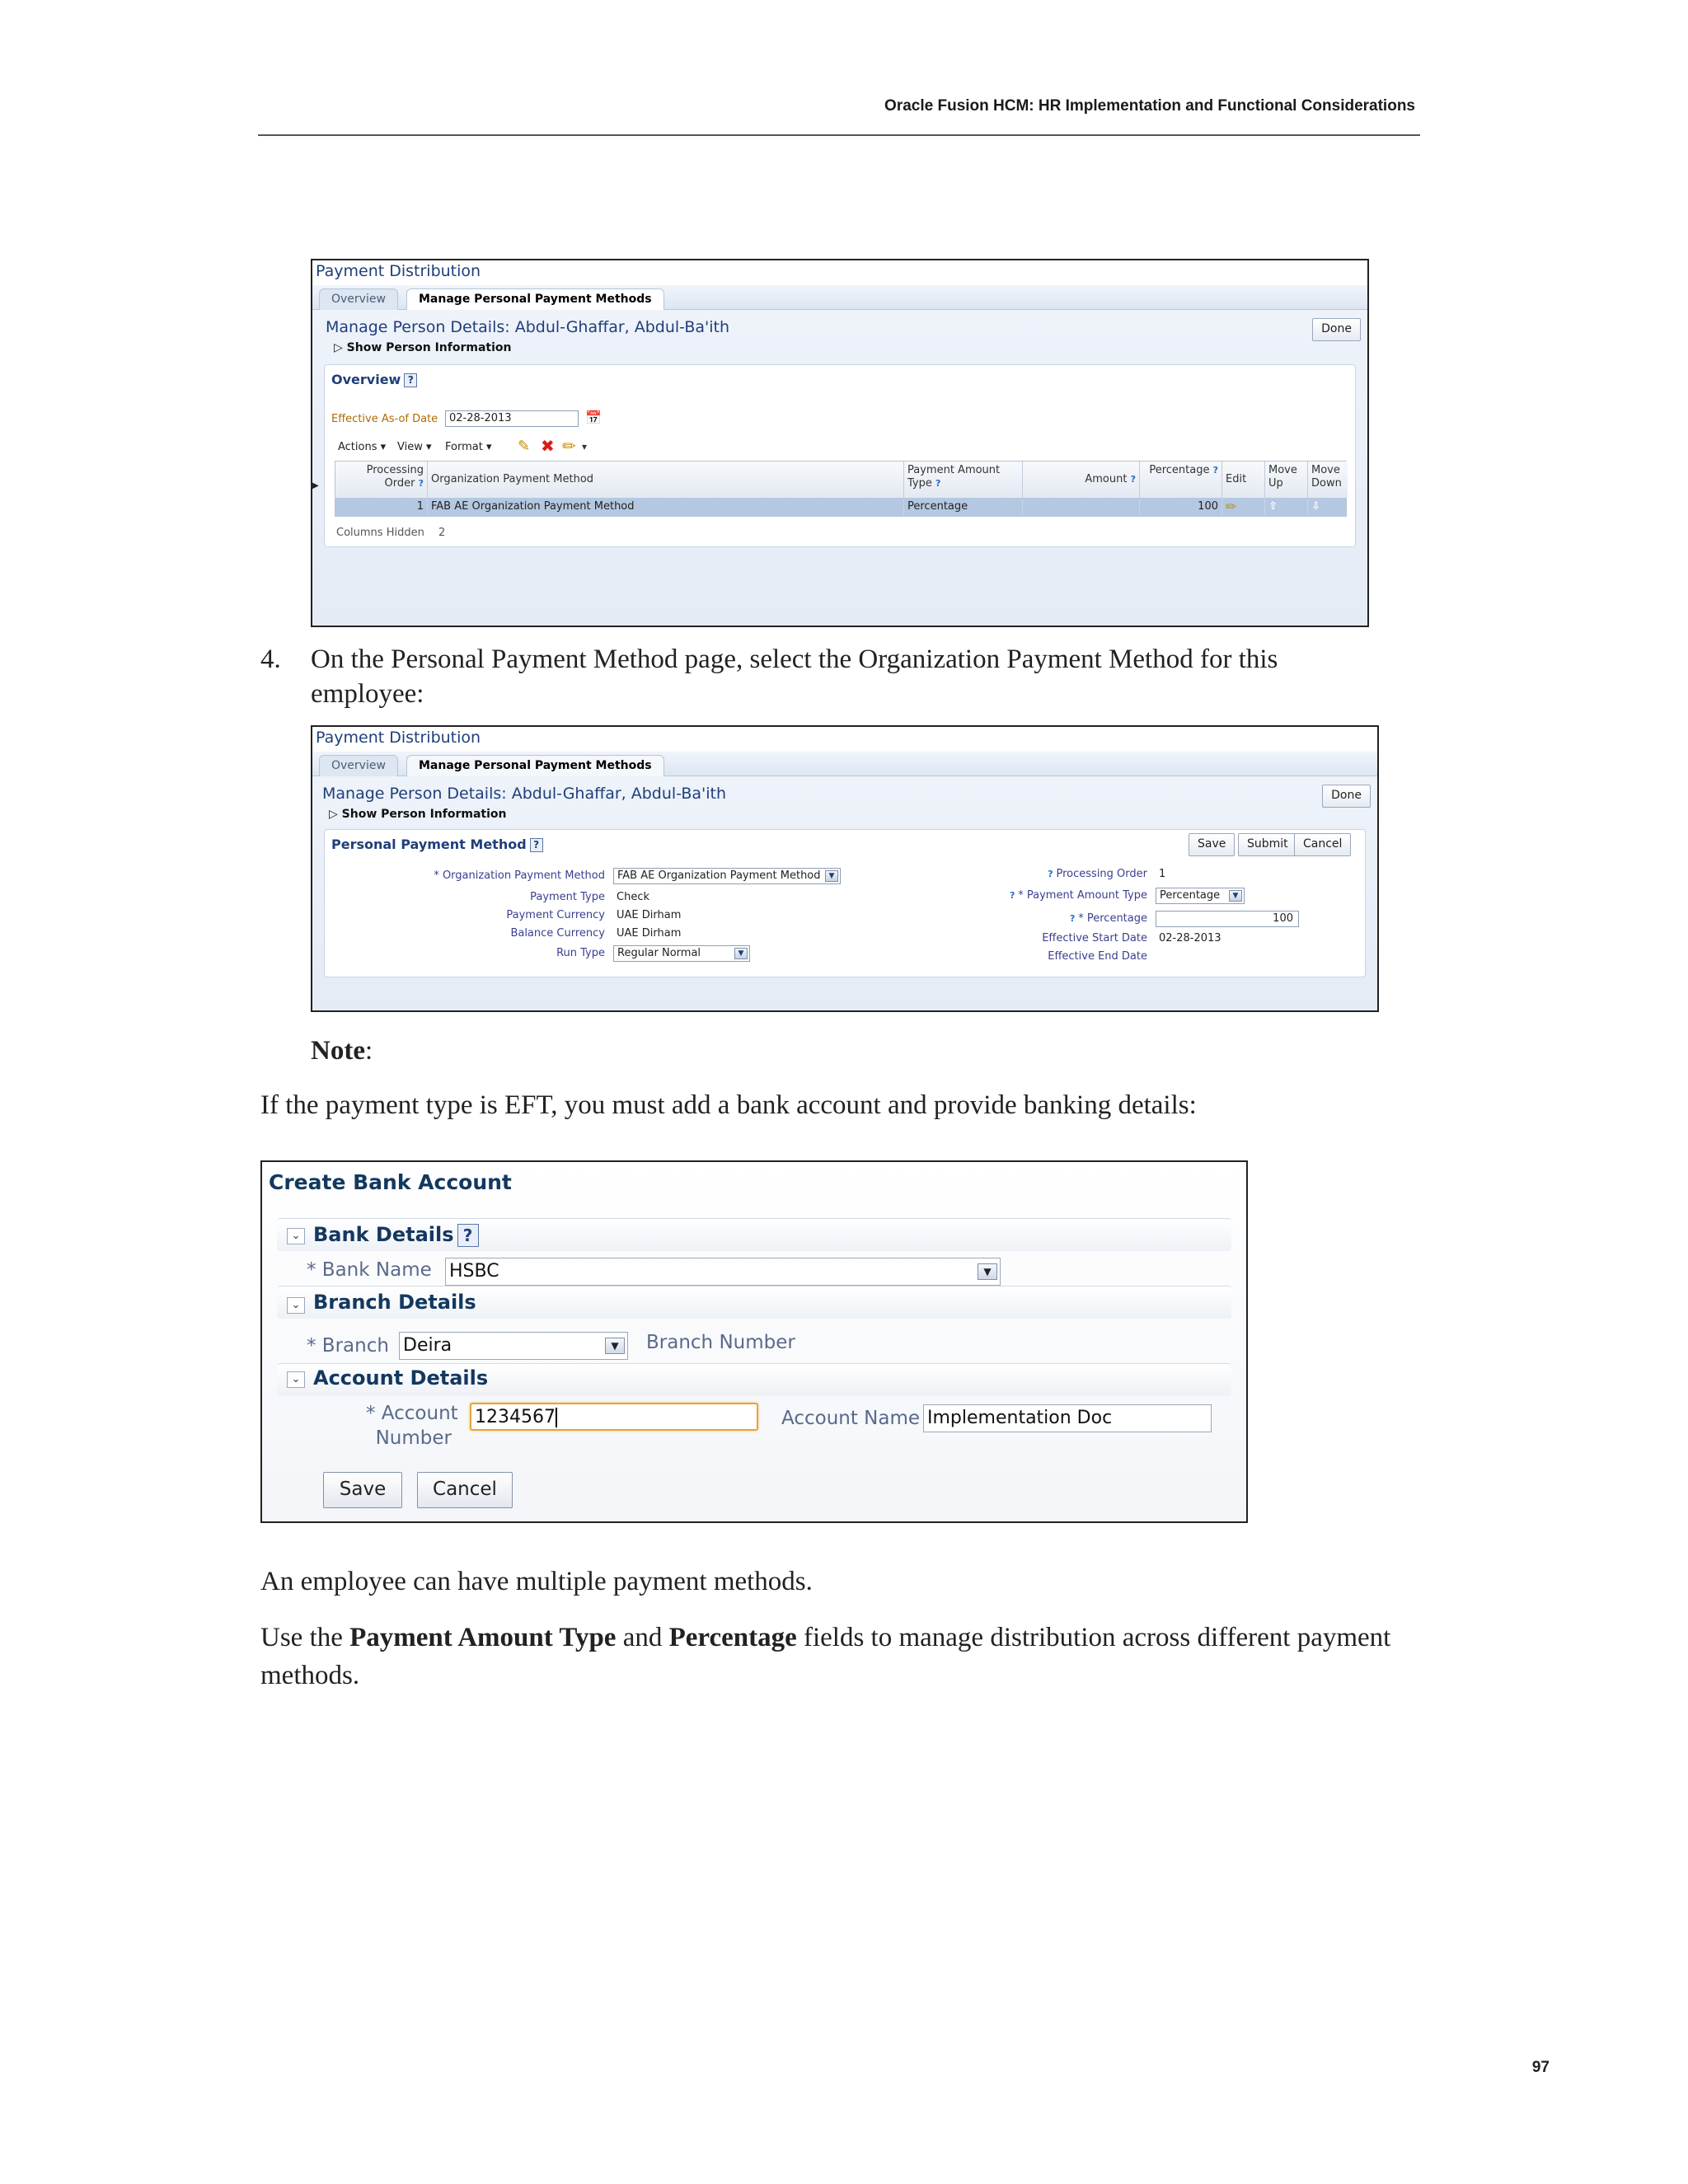  I want to click on cell-processing-order: 1, so click(382, 507).